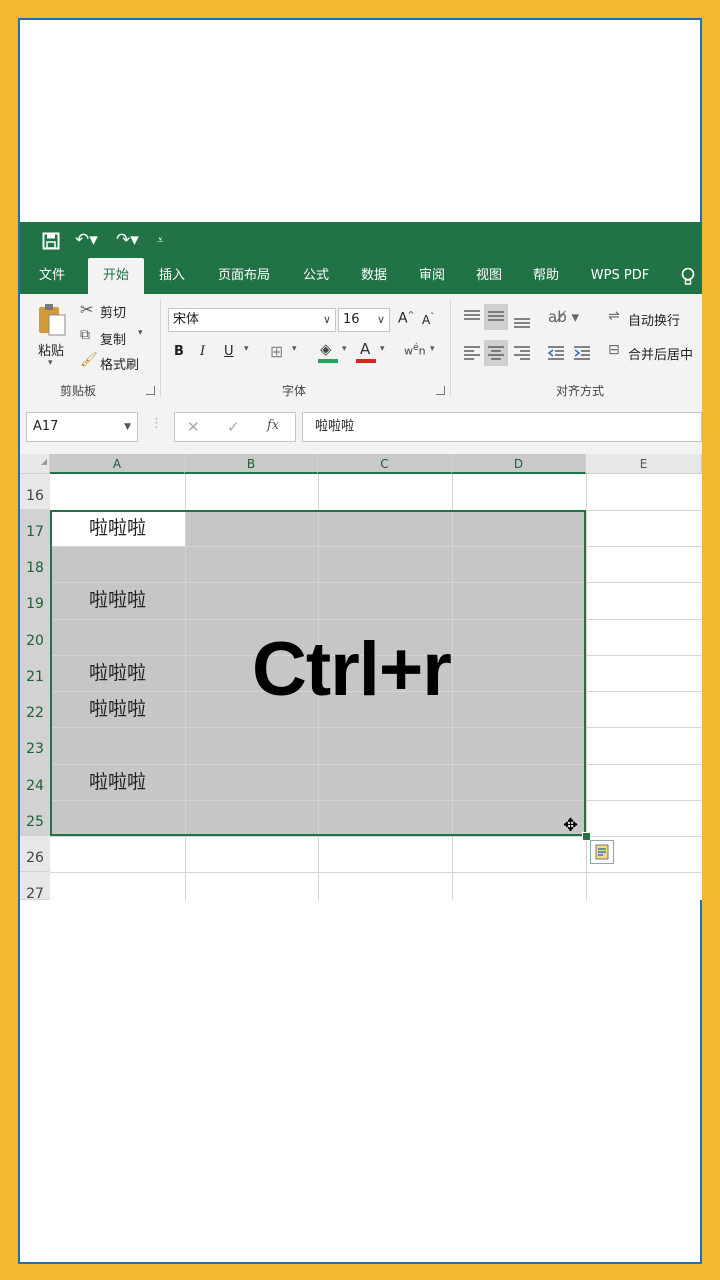 This screenshot has height=1280, width=720. I want to click on tab-home: 开始, so click(116, 276).